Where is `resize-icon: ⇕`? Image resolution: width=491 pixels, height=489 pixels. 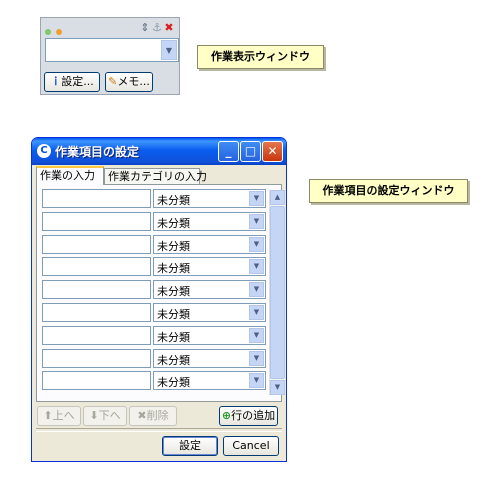 resize-icon: ⇕ is located at coordinates (145, 27).